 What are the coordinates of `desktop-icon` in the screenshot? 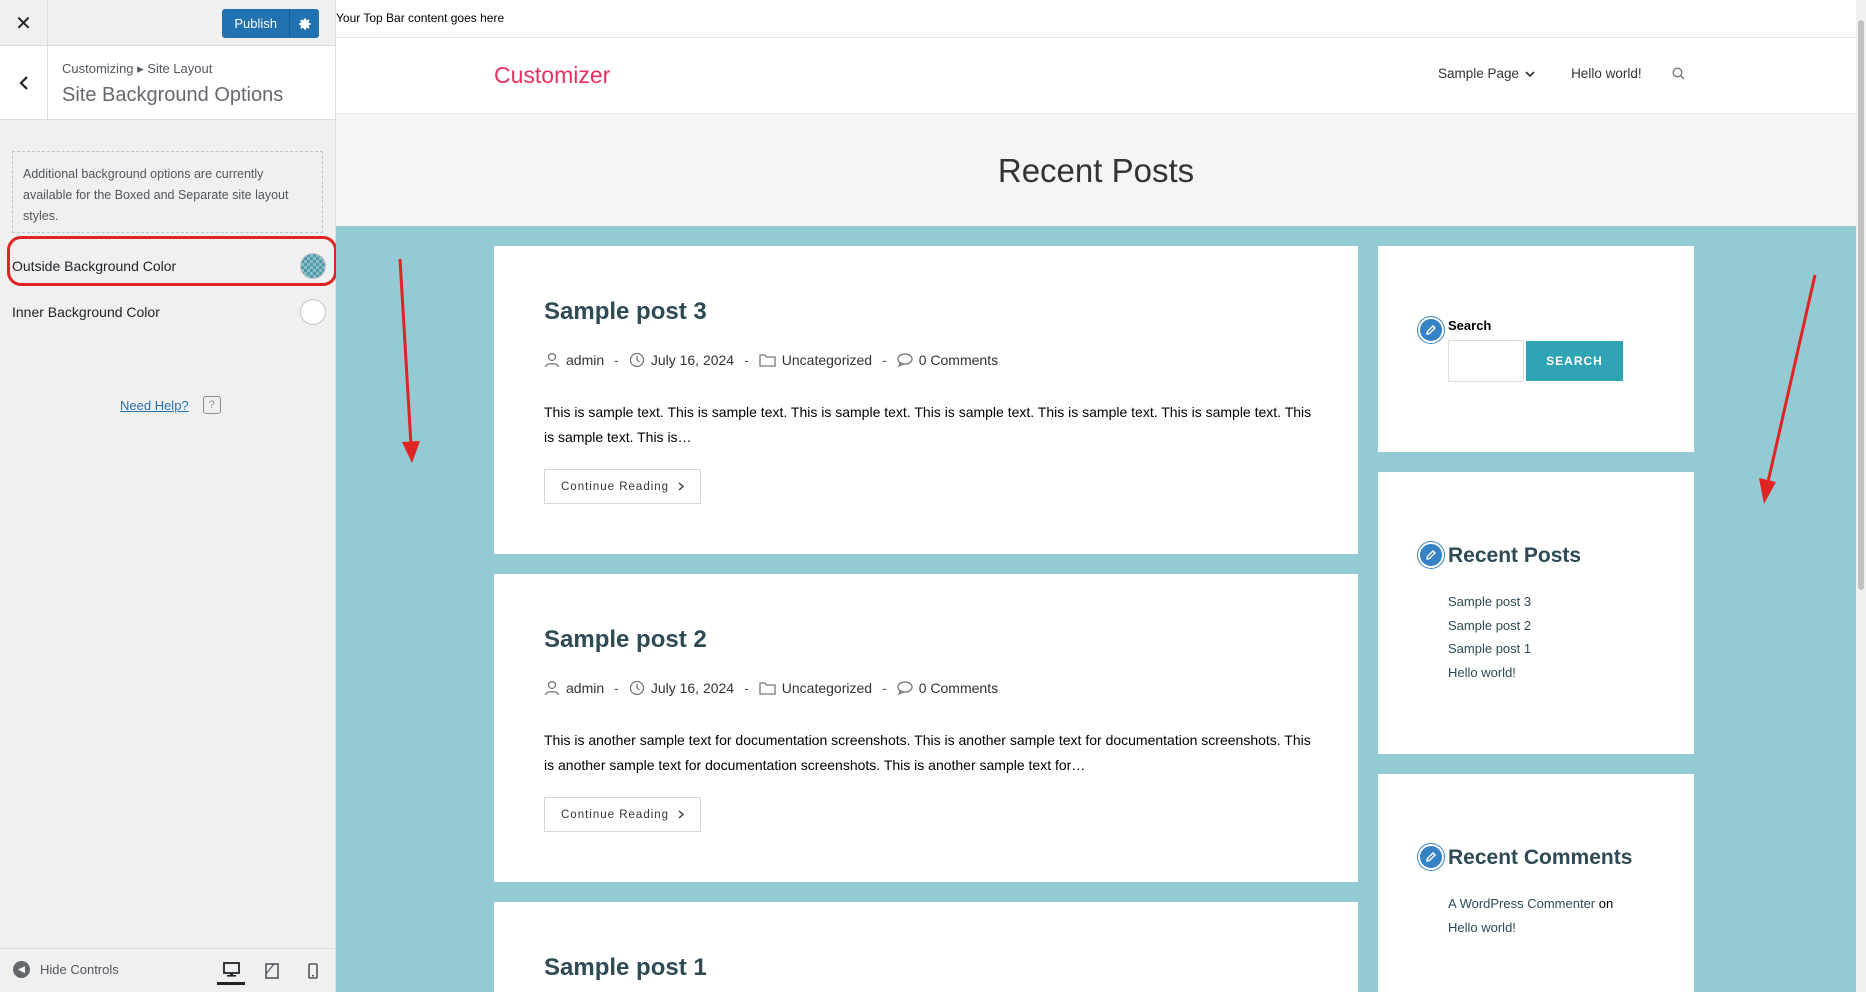 It's located at (231, 969).